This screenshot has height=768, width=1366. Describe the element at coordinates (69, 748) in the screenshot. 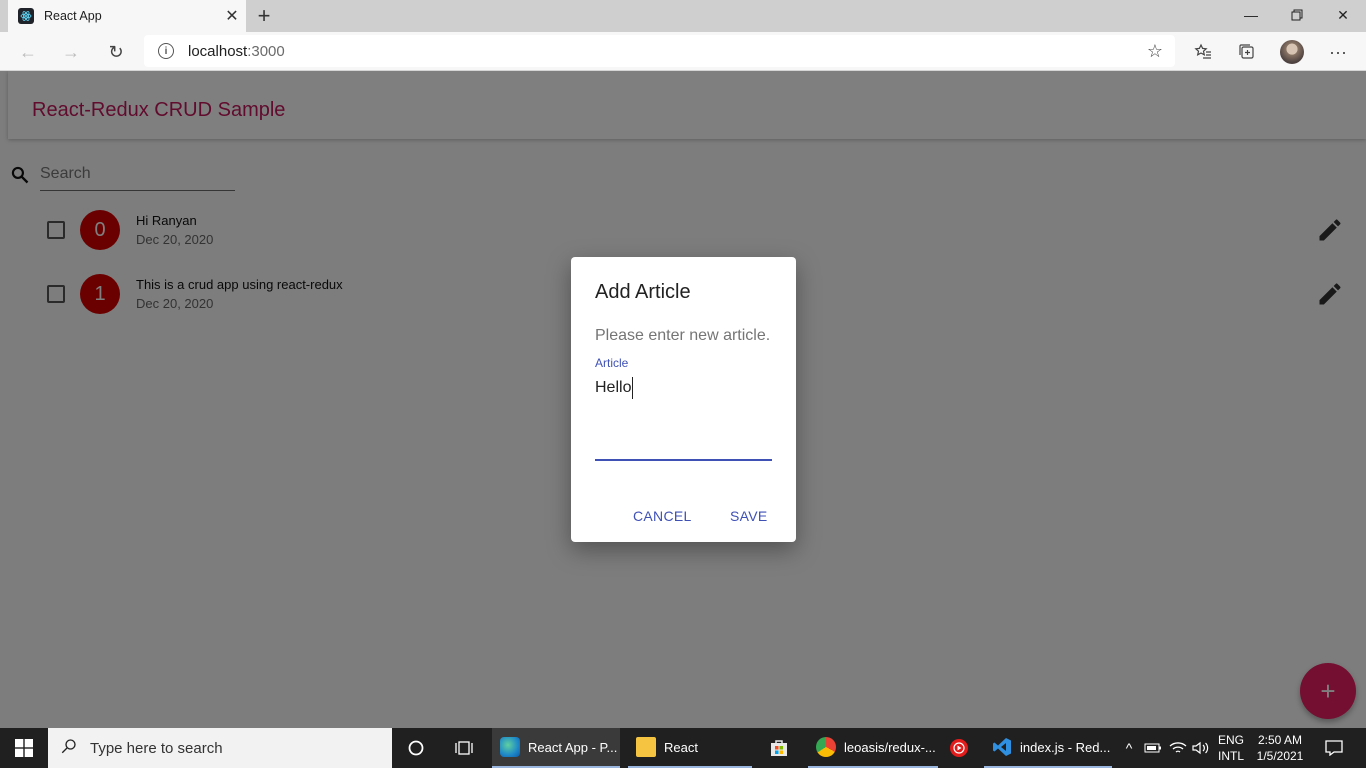

I see `search-icon` at that location.